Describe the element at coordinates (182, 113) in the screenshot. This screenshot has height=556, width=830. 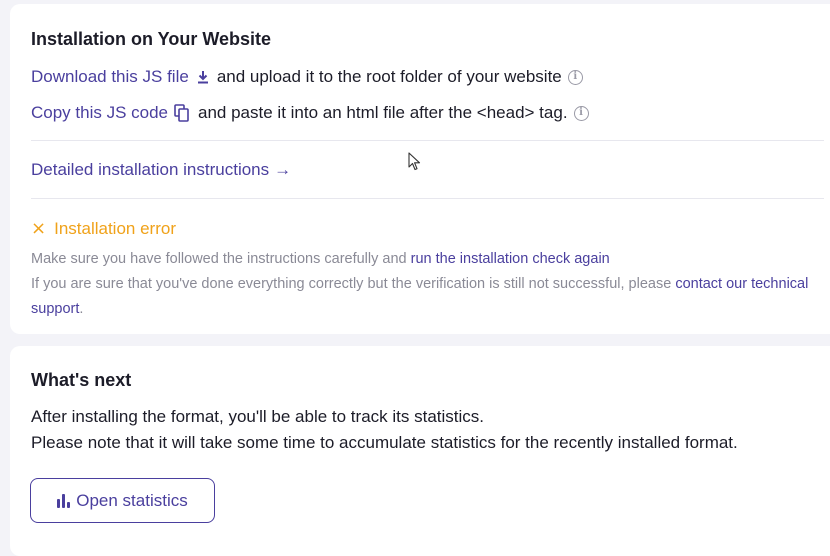
I see `copy-icon` at that location.